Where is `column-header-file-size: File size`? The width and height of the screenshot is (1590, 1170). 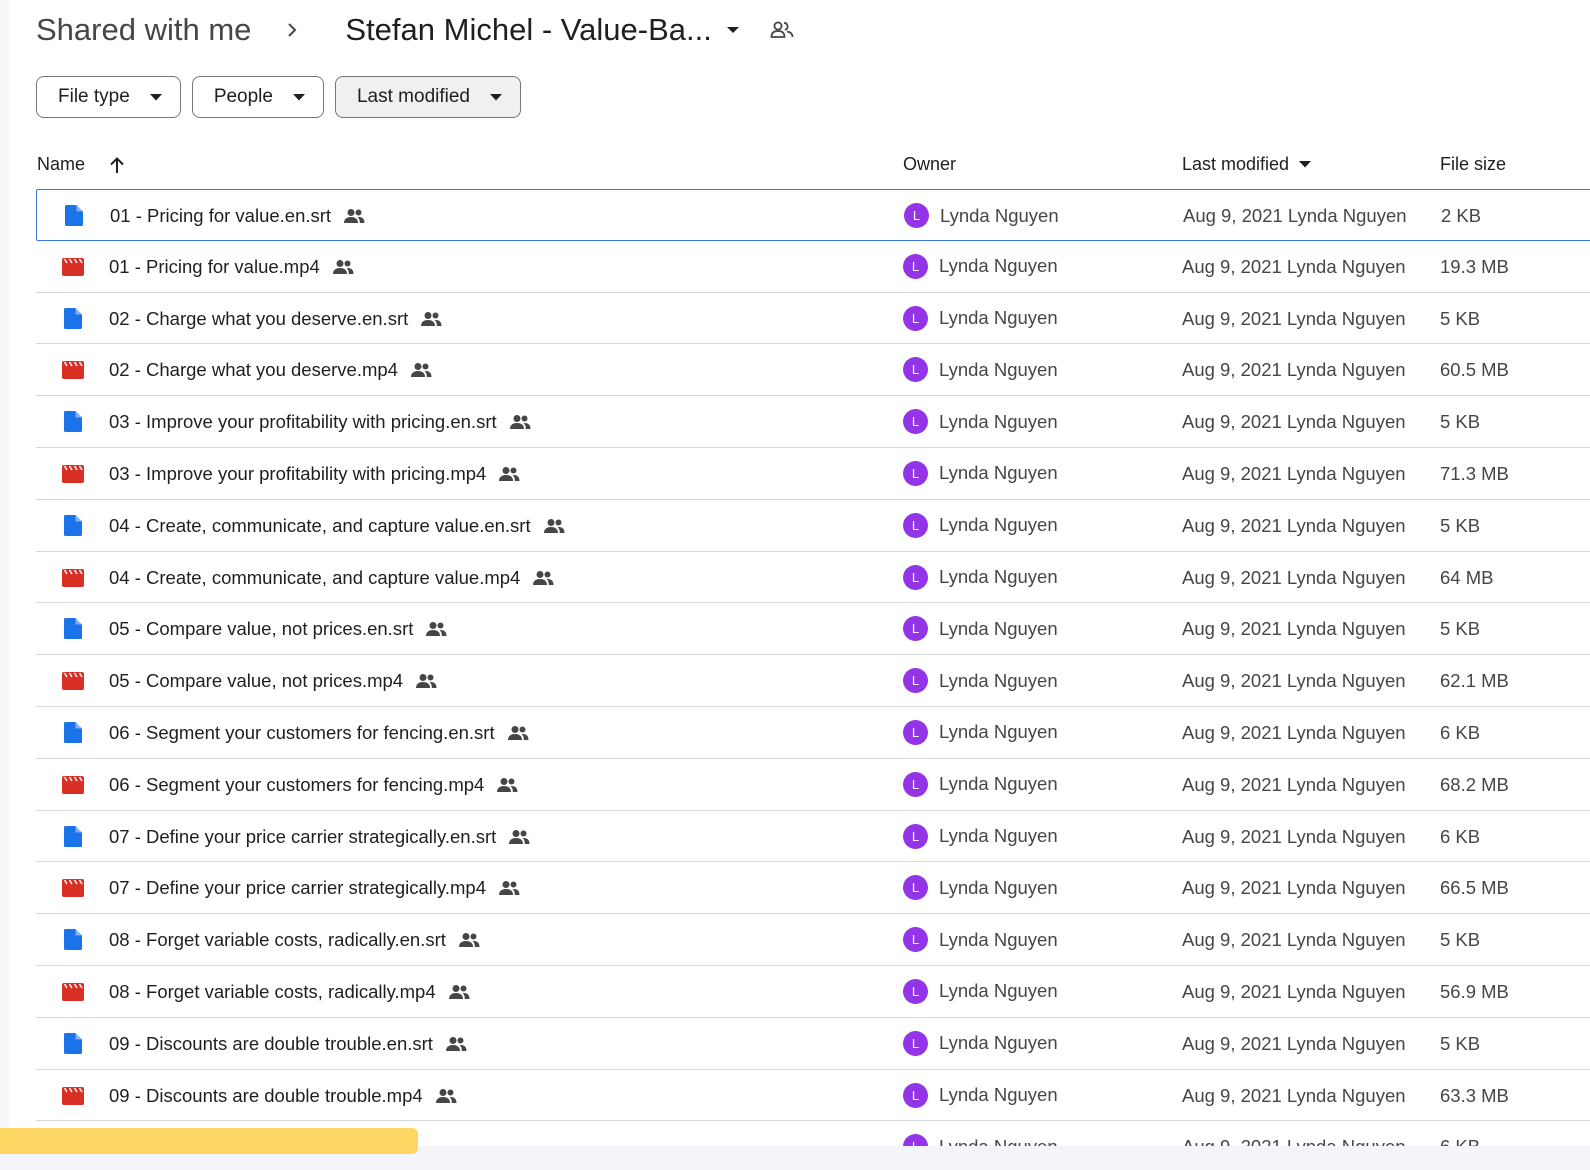 column-header-file-size: File size is located at coordinates (1473, 164).